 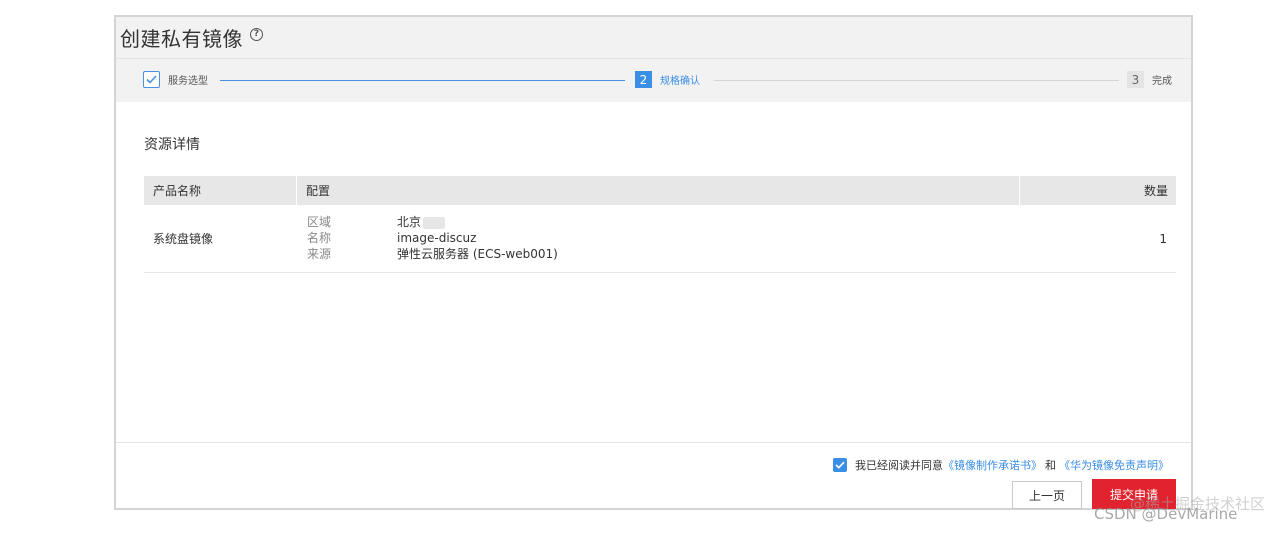 I want to click on section-title: 资源详情, so click(x=172, y=145).